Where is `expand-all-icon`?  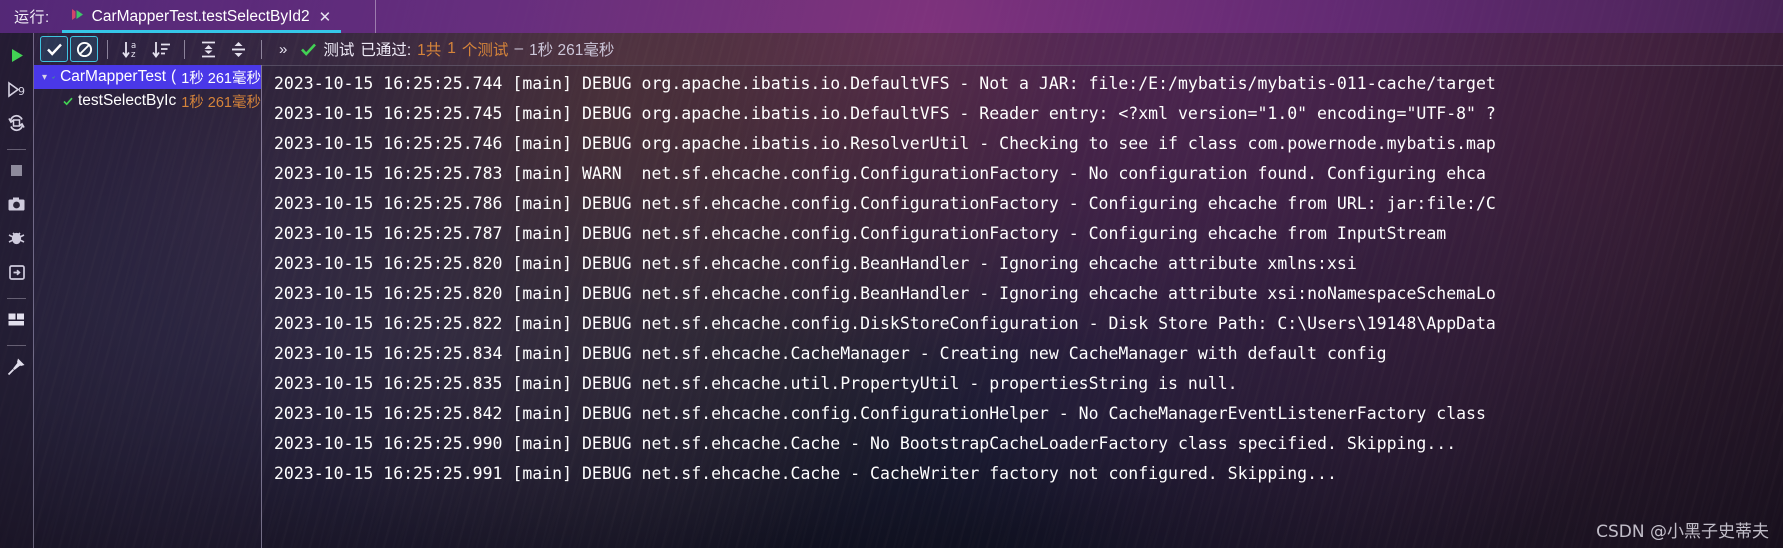
expand-all-icon is located at coordinates (208, 49).